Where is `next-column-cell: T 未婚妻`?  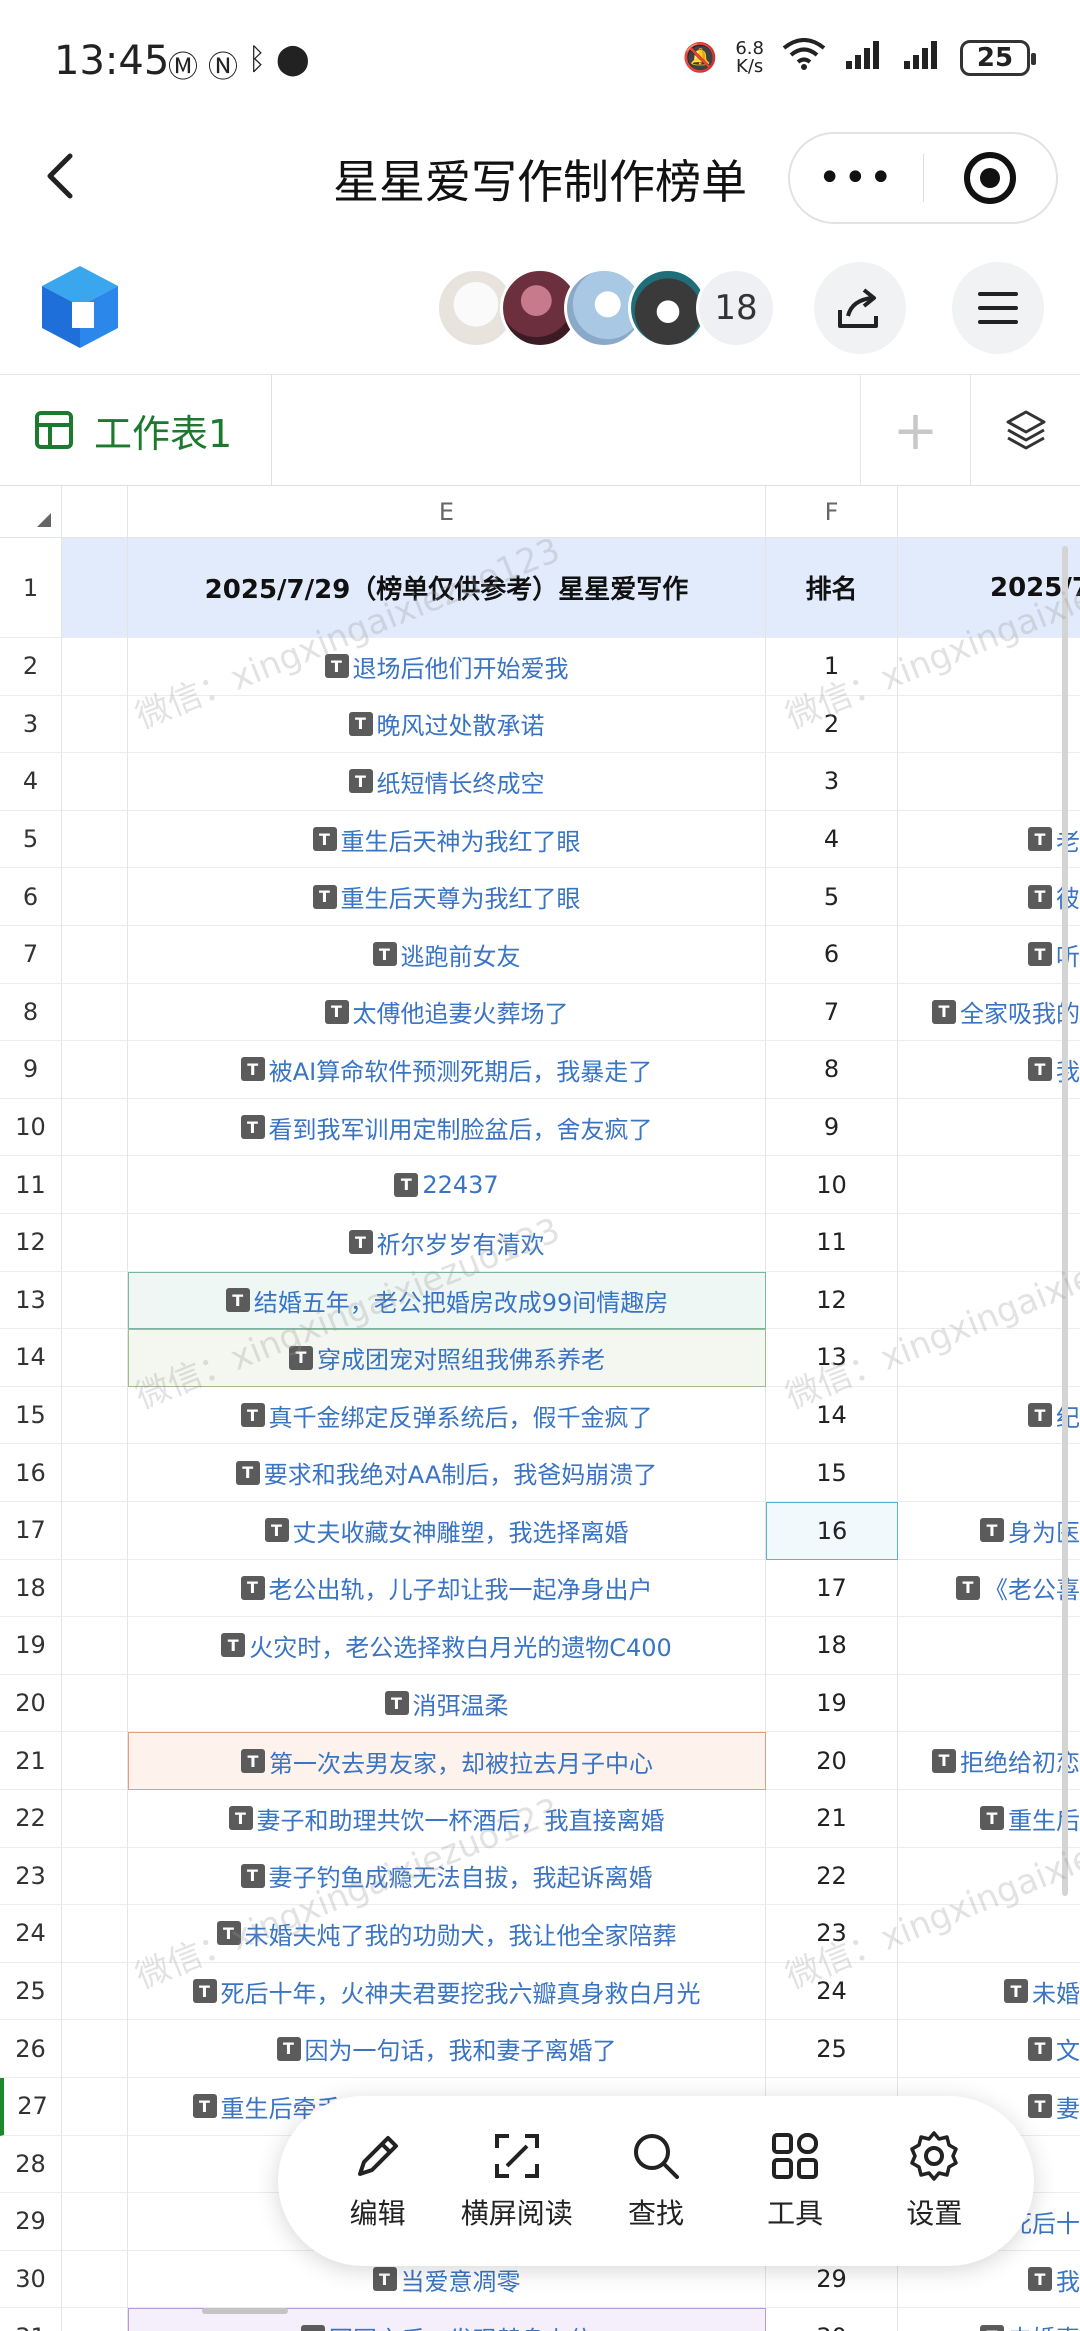
next-column-cell: T 未婚妻 is located at coordinates (989, 2319).